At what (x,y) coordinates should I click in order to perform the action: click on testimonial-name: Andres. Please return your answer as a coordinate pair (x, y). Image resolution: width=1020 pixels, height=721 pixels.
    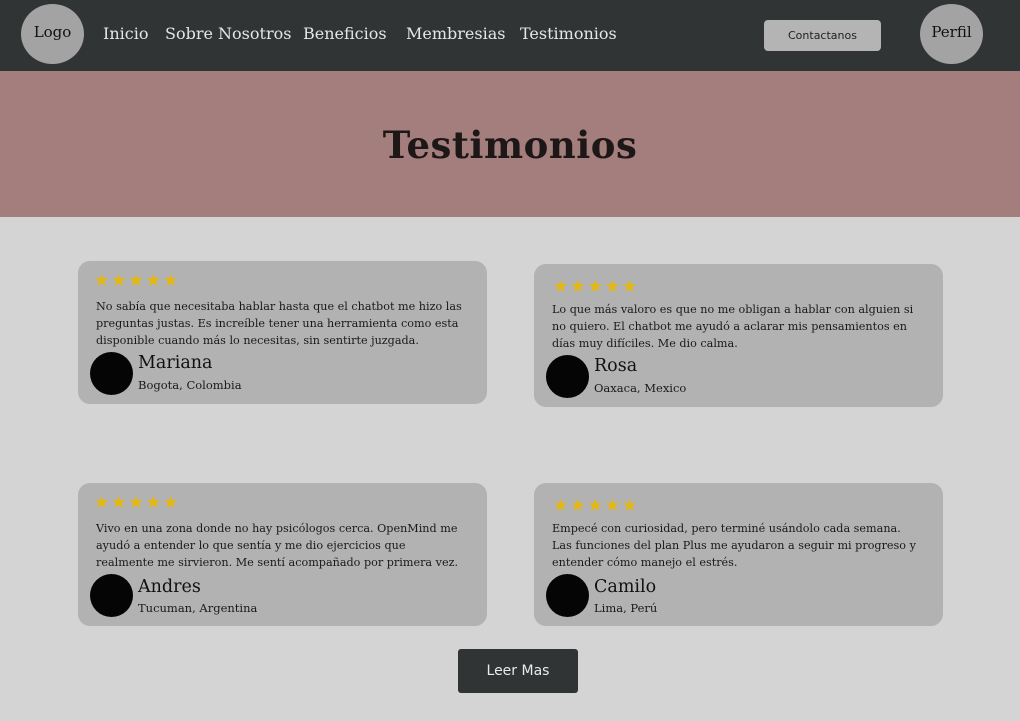
    Looking at the image, I should click on (169, 587).